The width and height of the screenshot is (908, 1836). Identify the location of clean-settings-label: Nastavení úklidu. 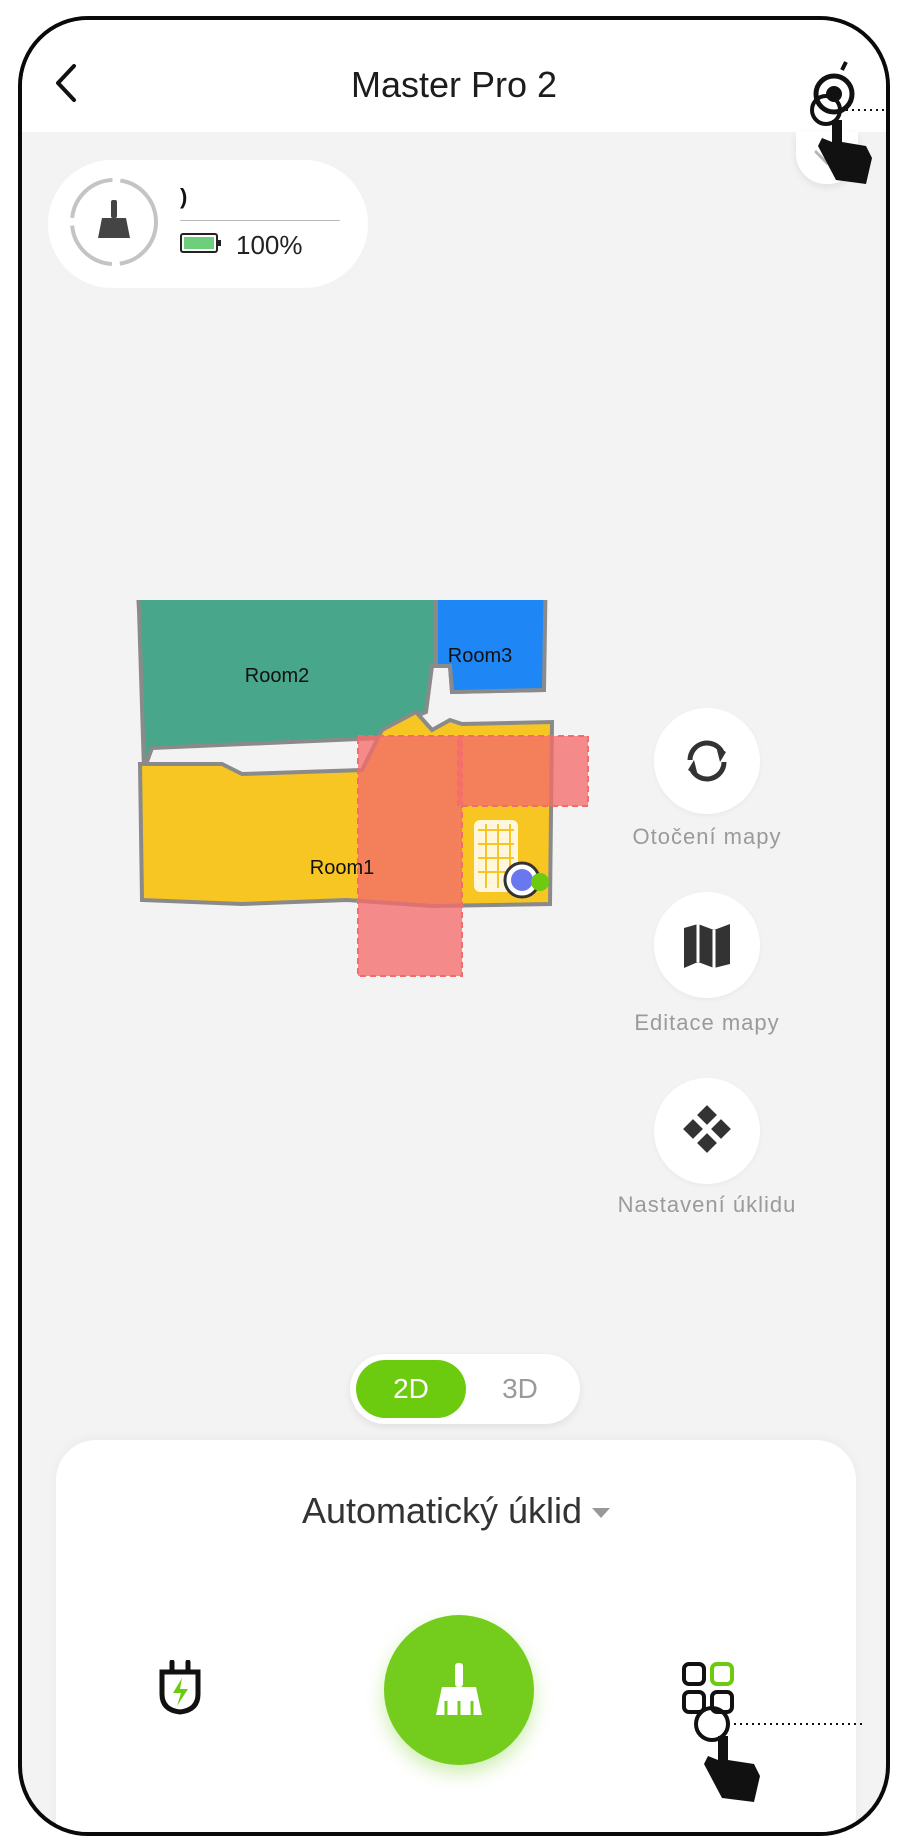
(707, 1204).